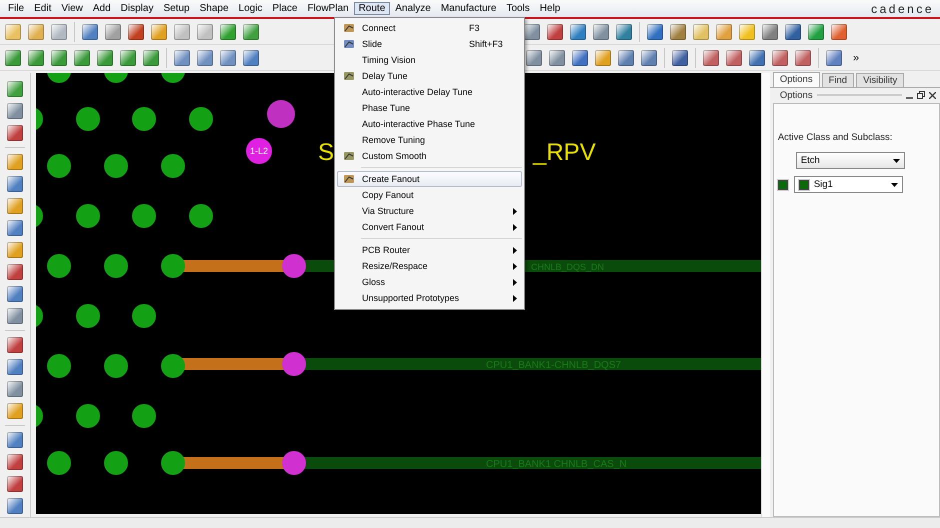  Describe the element at coordinates (326, 152) in the screenshot. I see `board-label: S` at that location.